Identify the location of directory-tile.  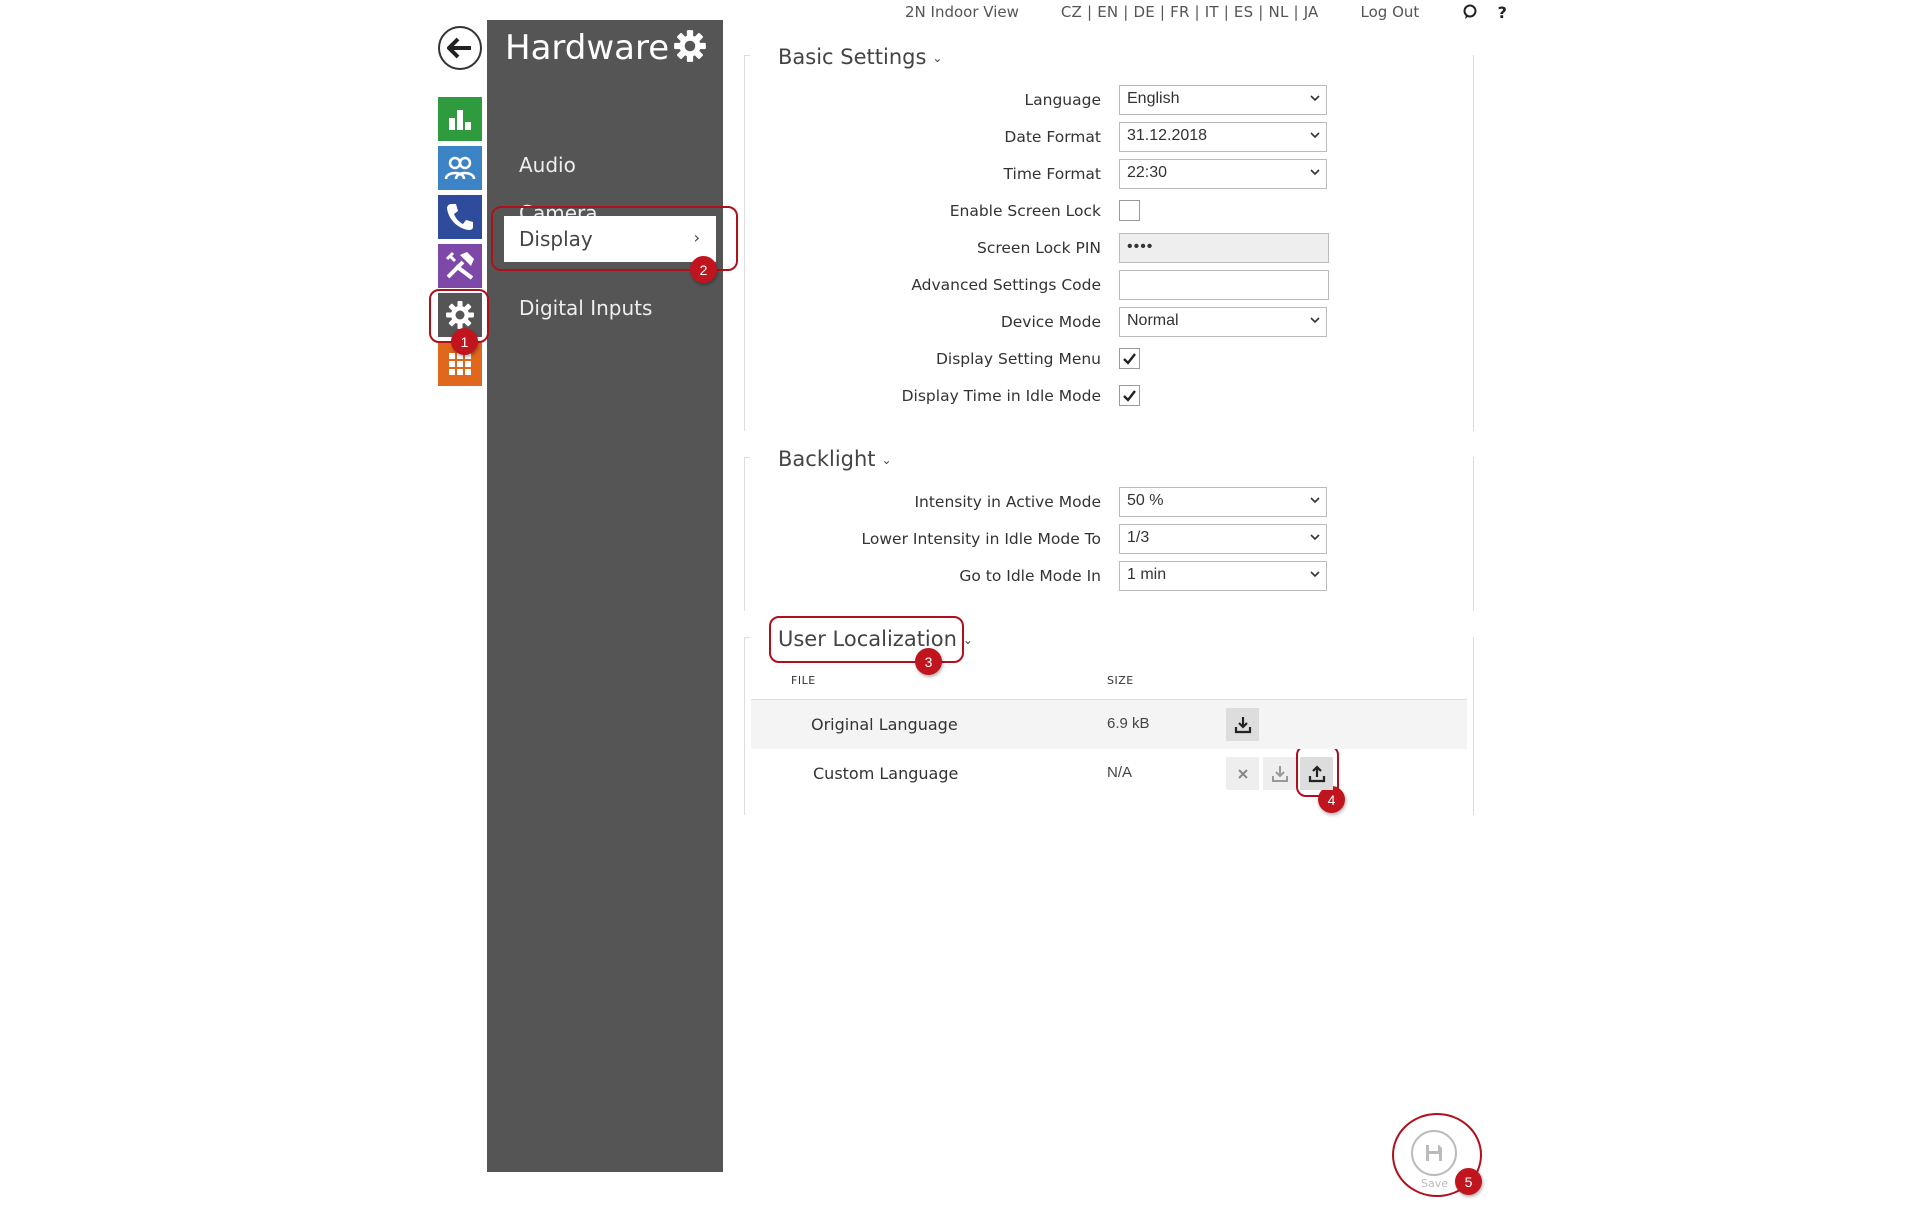
(460, 168).